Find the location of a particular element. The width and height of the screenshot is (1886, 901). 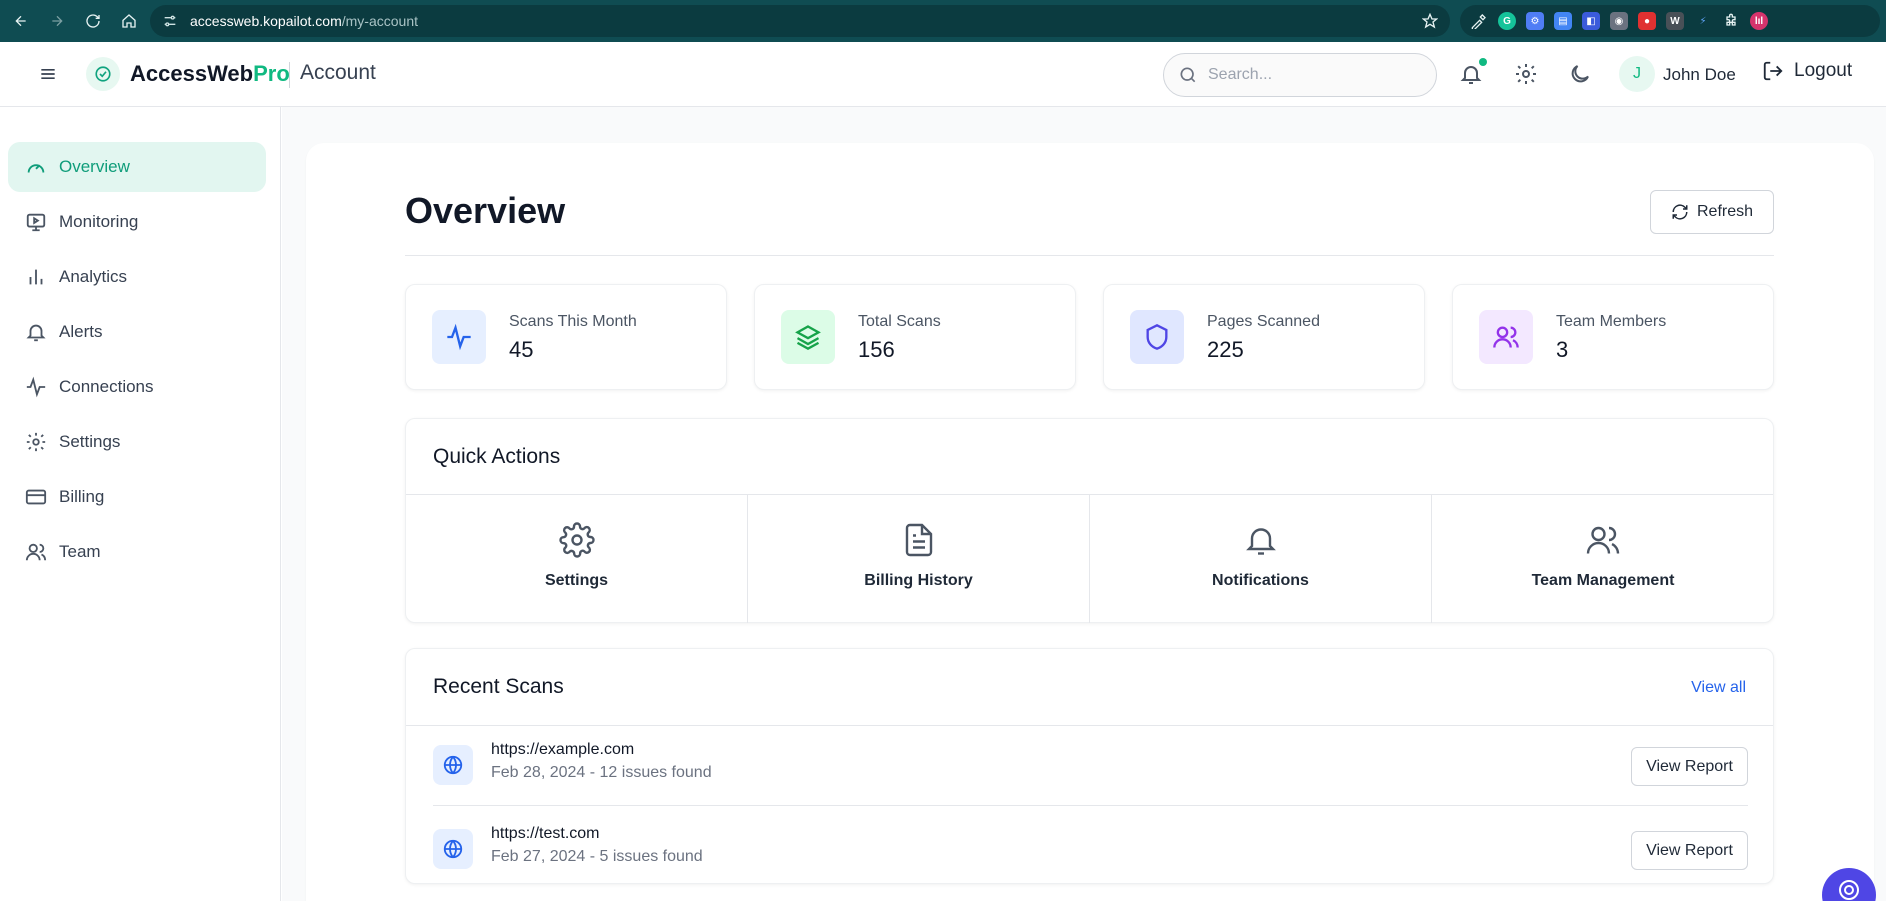

stat-label: Pages Scanned is located at coordinates (1263, 321).